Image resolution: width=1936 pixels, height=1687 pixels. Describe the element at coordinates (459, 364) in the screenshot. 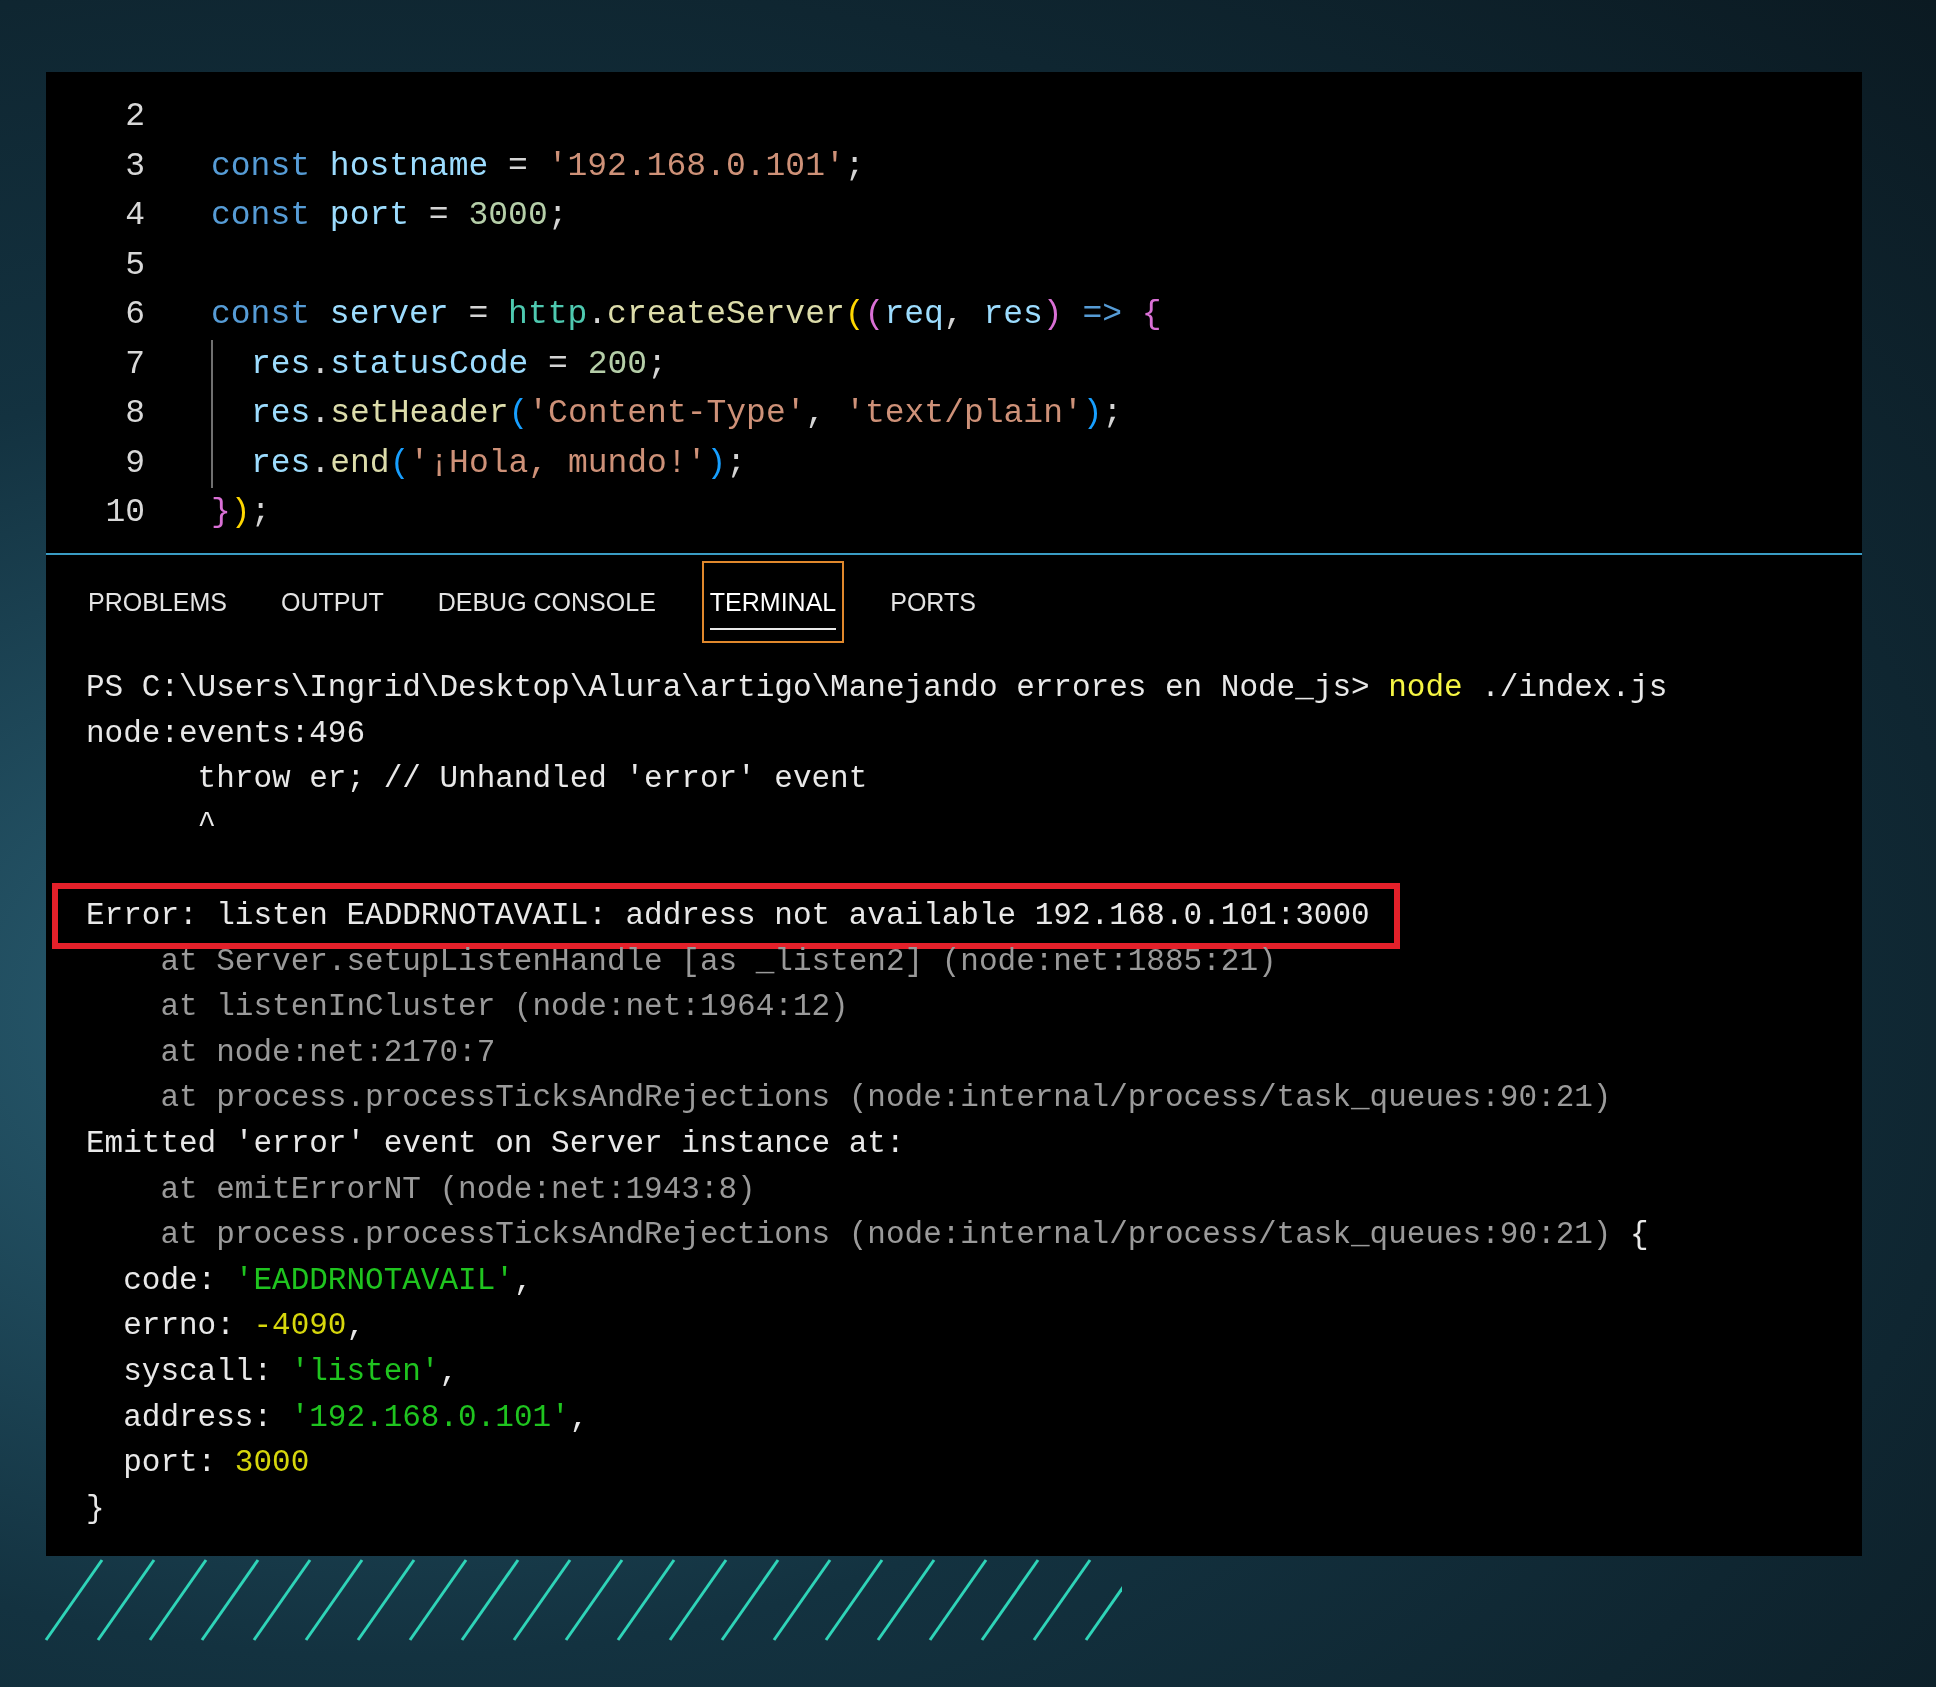

I see `code-line: res.statusCode = 200;` at that location.